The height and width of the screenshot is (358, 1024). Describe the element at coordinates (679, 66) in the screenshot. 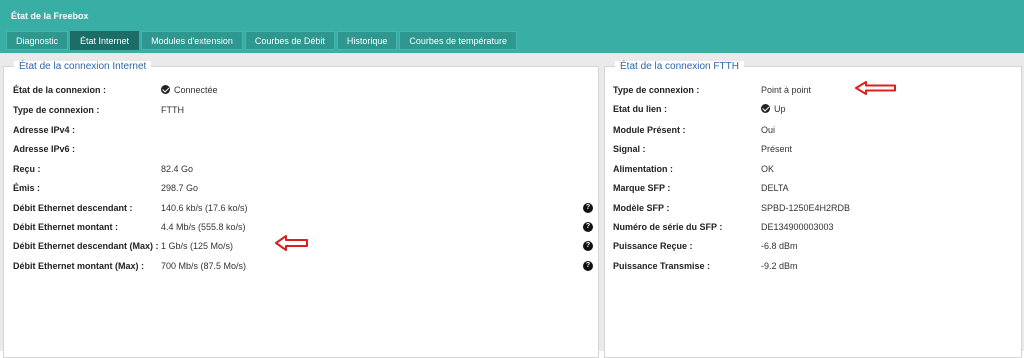

I see `ftth-panel-title: État de la connexion FTTH` at that location.